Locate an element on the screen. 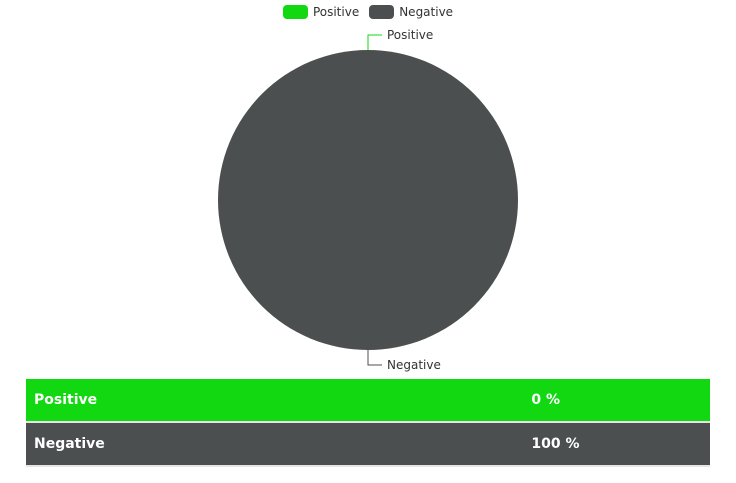 This screenshot has width=736, height=483. slice-label-positive: Positive is located at coordinates (410, 35).